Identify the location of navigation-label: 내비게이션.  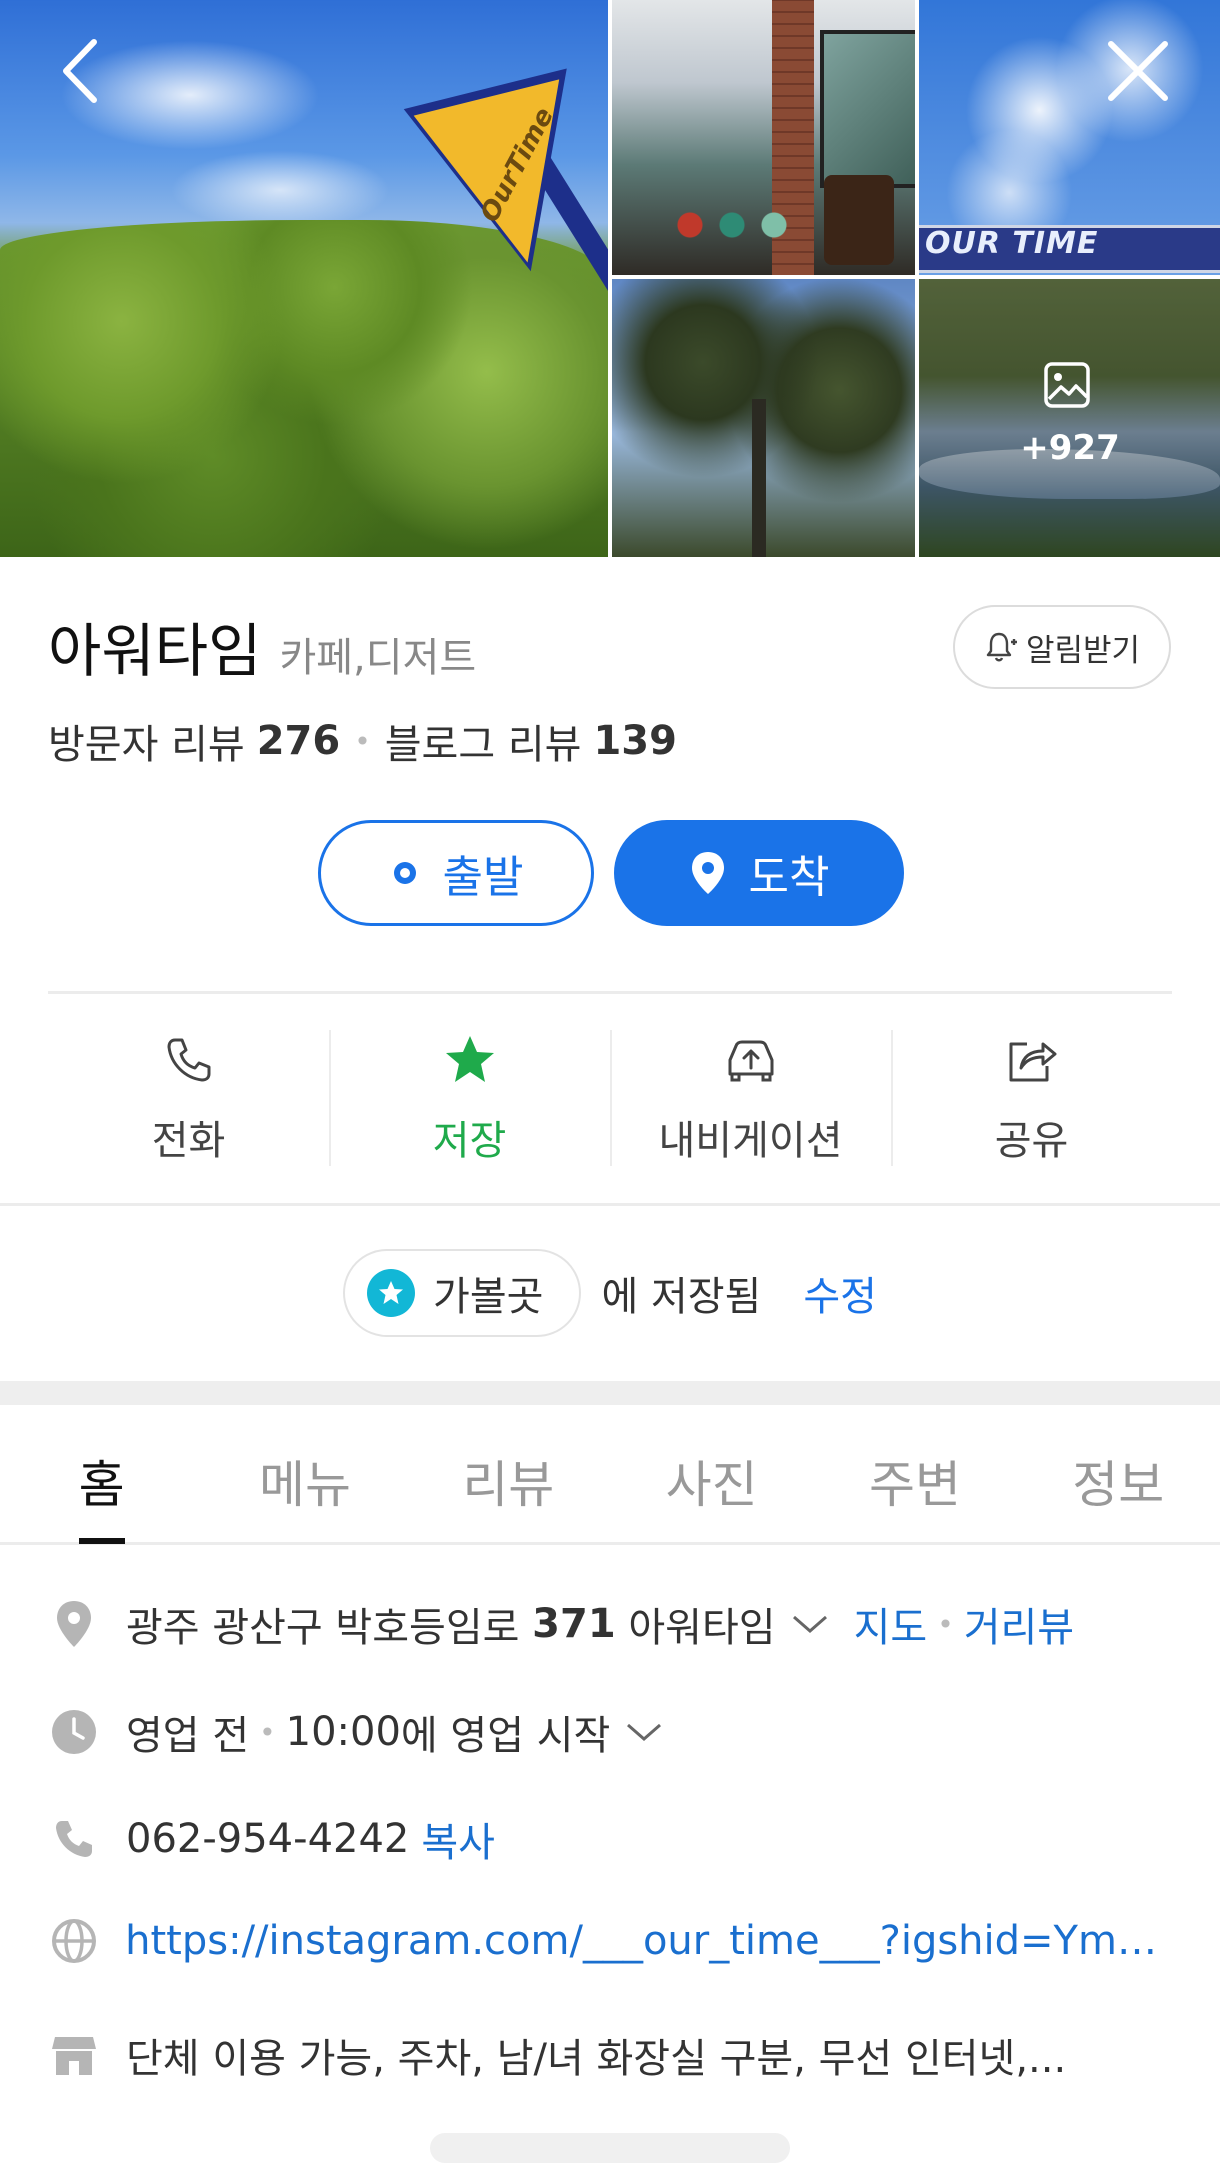
(750, 1141).